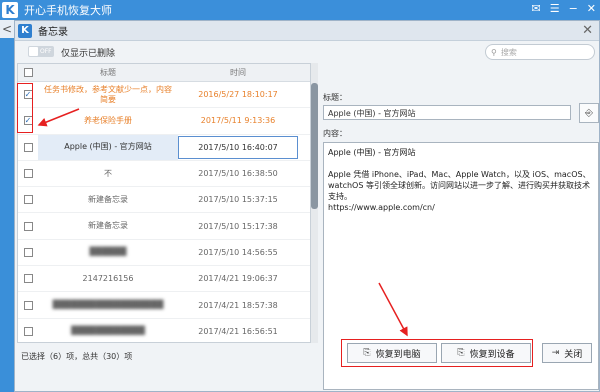 The width and height of the screenshot is (600, 392). I want to click on title-field: Apple (中国) - 官方网站, so click(447, 112).